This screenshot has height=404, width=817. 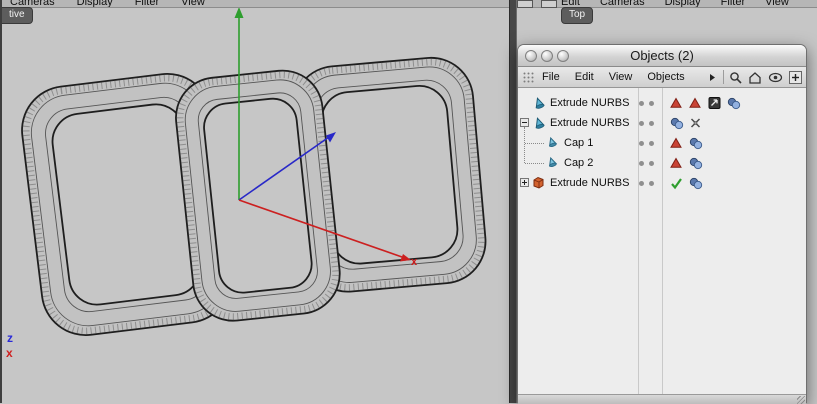 I want to click on palette-toolbar, so click(x=765, y=77).